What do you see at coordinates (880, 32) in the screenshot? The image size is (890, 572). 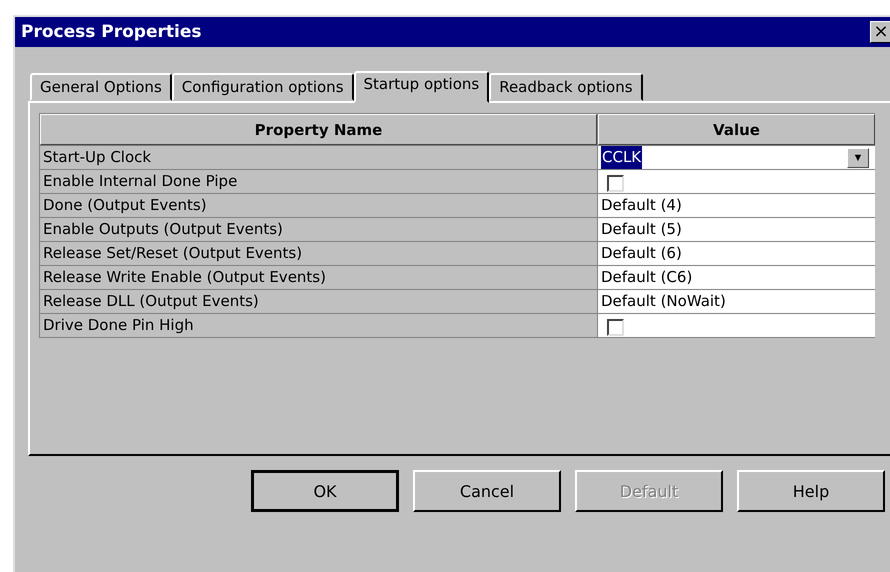 I see `close-button: ×` at bounding box center [880, 32].